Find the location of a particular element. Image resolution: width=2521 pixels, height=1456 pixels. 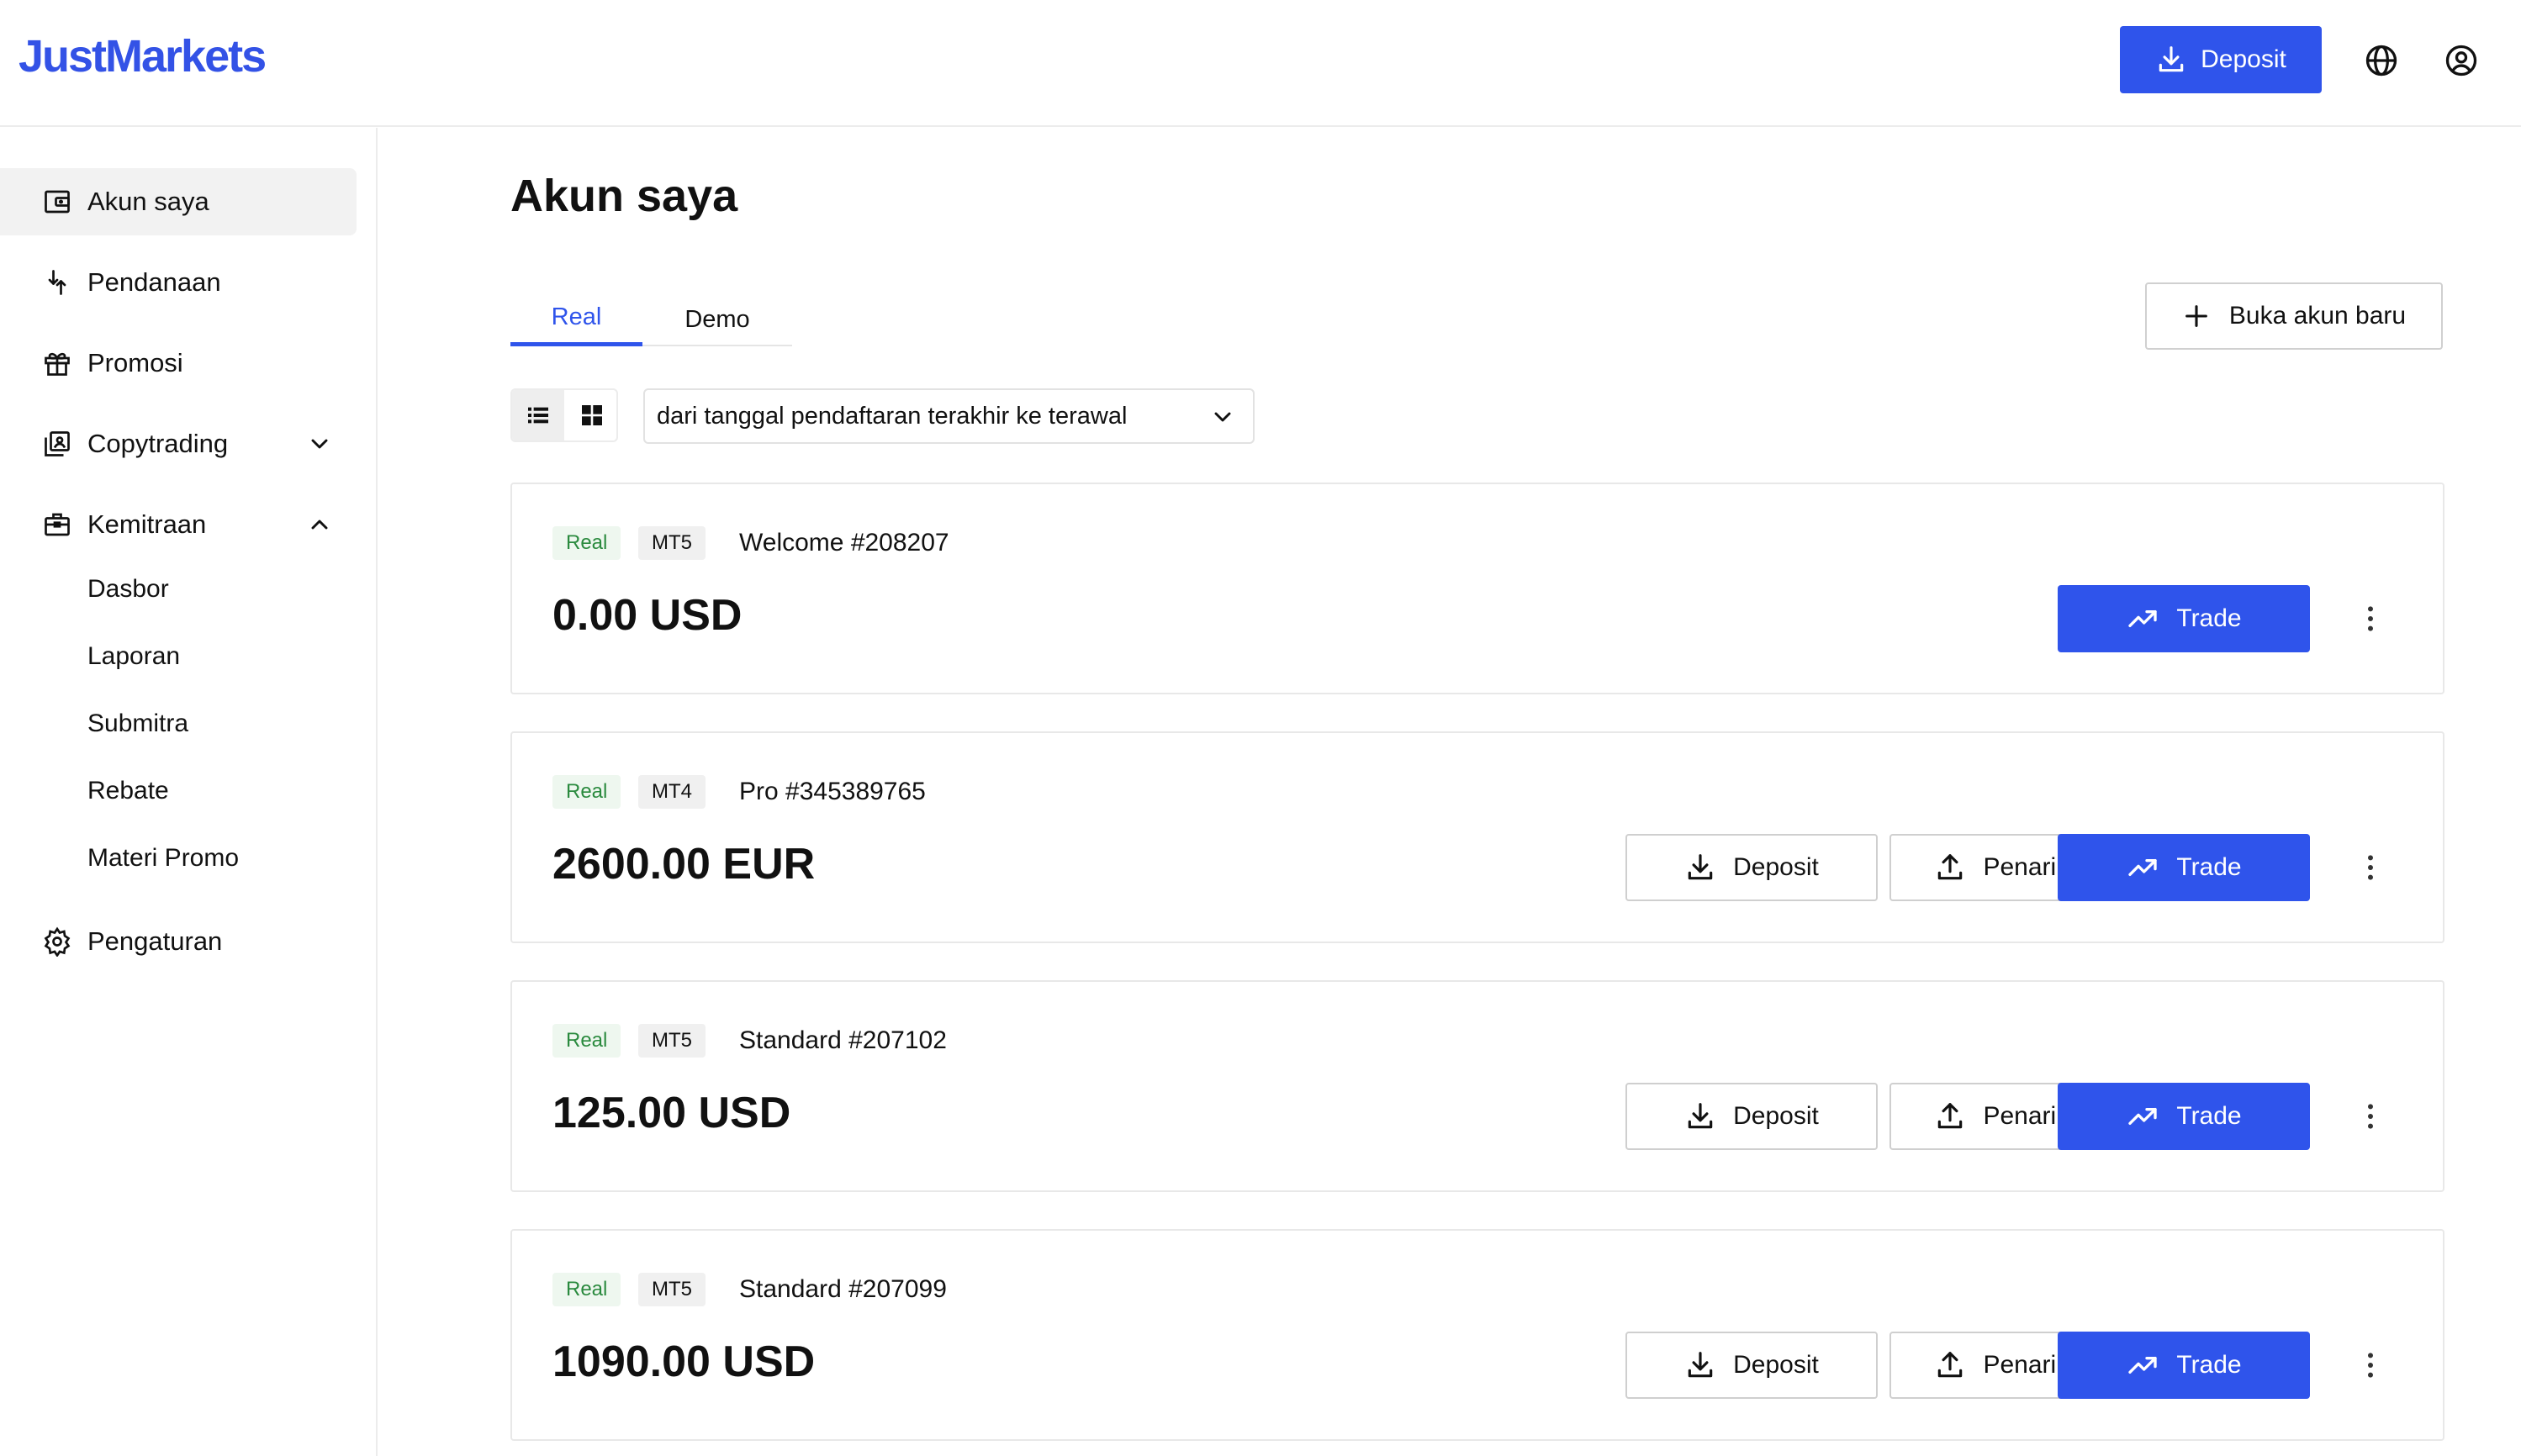

sidebar-item-kemitraan: Kemitraan is located at coordinates (178, 524).